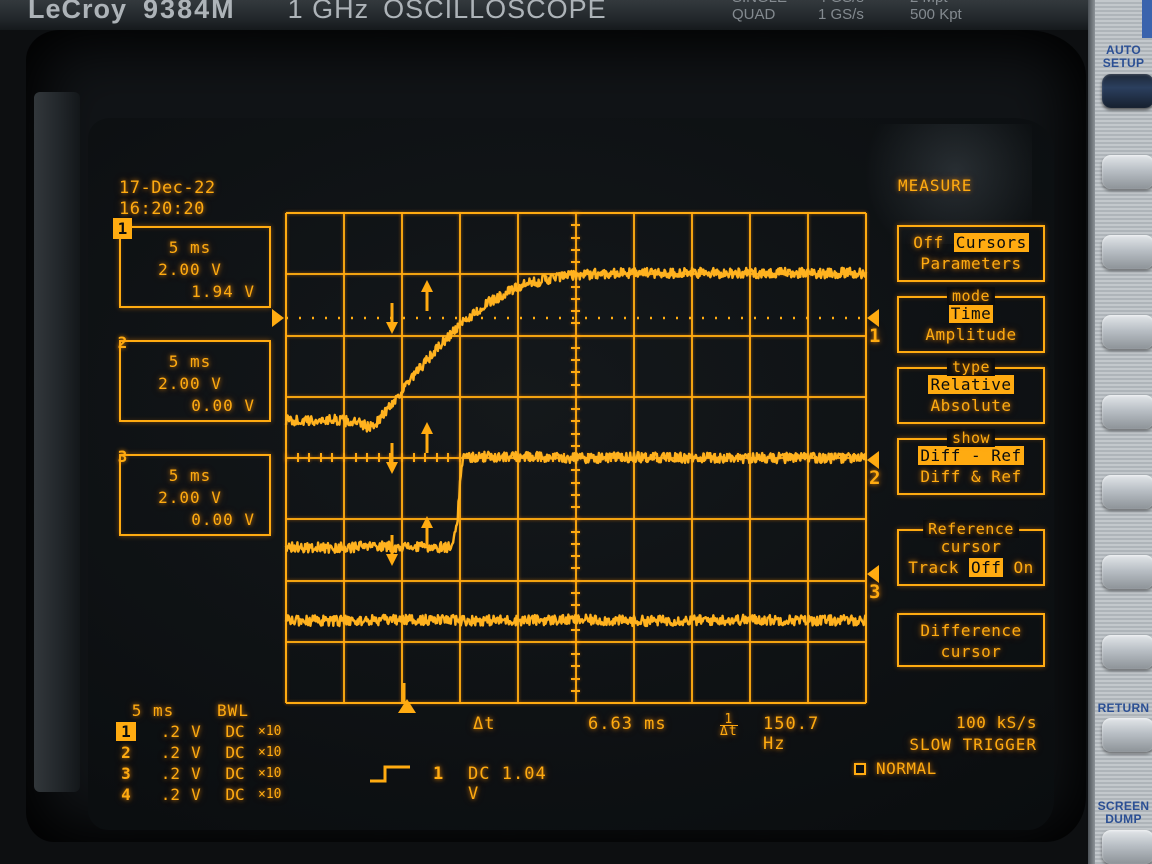 Image resolution: width=1152 pixels, height=864 pixels. Describe the element at coordinates (971, 651) in the screenshot. I see `difference-cursor-line2: cursor` at that location.